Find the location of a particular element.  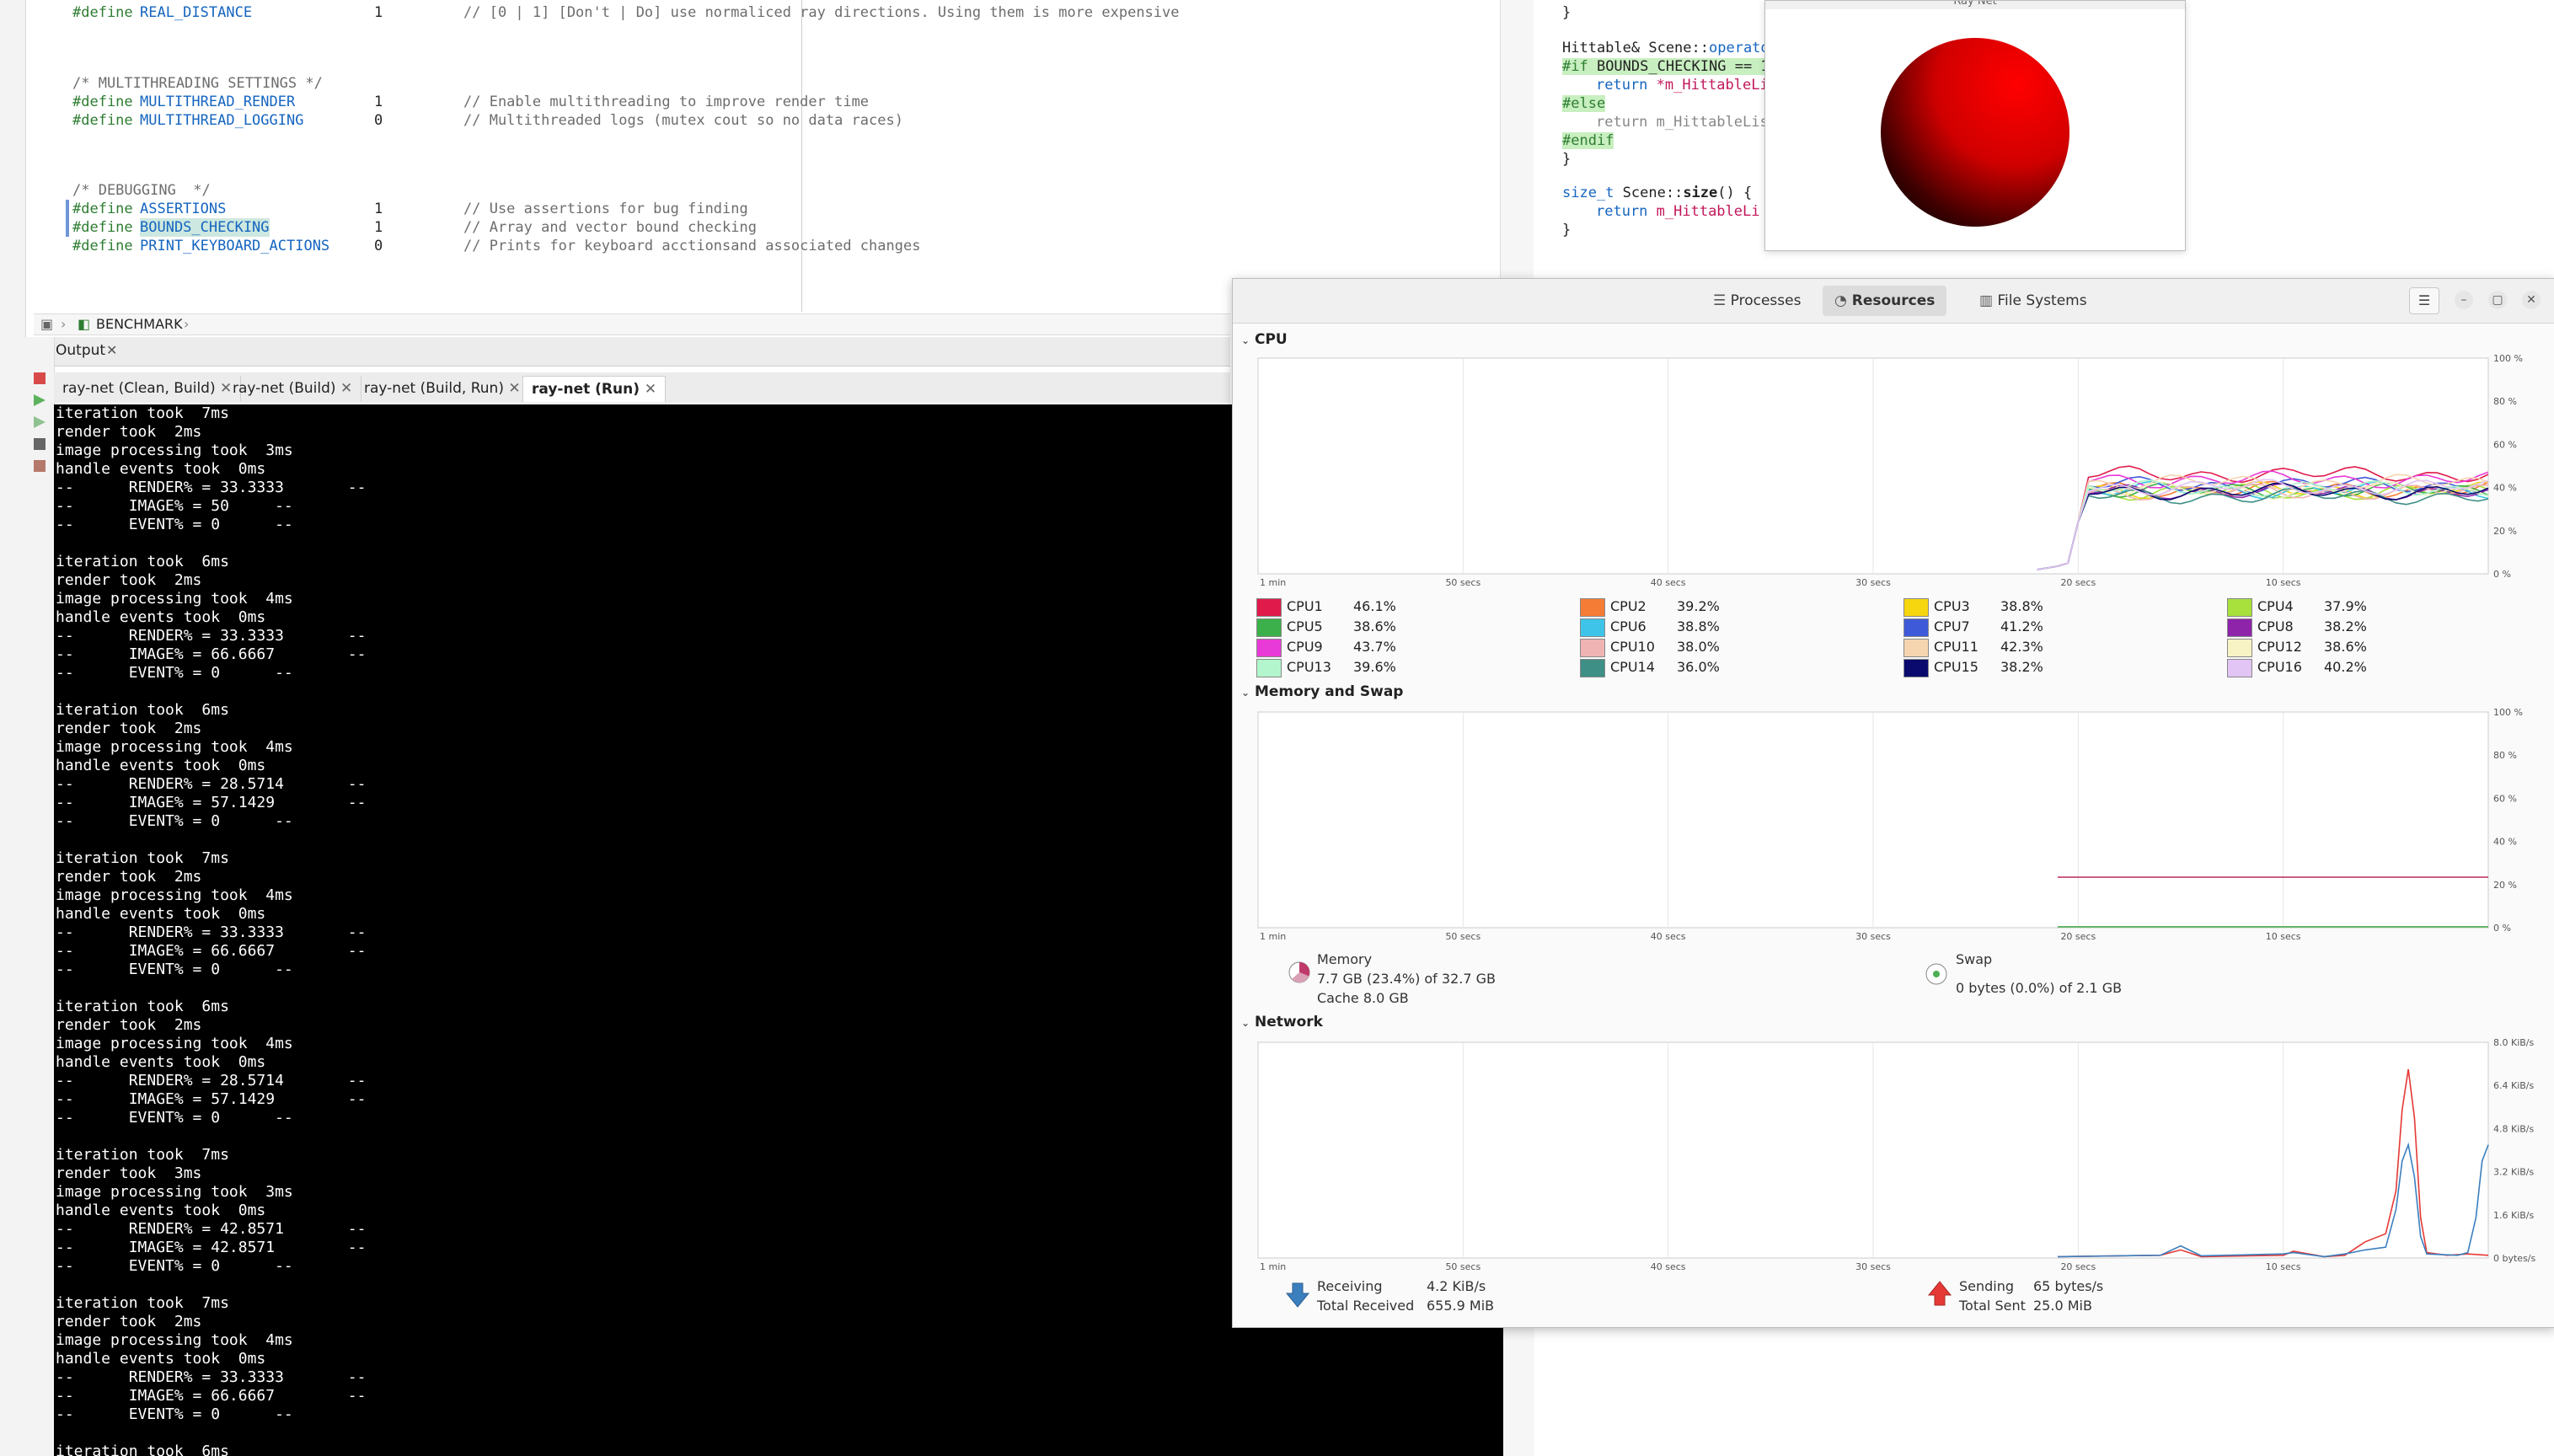

cpu-legend-item: CPU13 39.6% is located at coordinates (1326, 667).